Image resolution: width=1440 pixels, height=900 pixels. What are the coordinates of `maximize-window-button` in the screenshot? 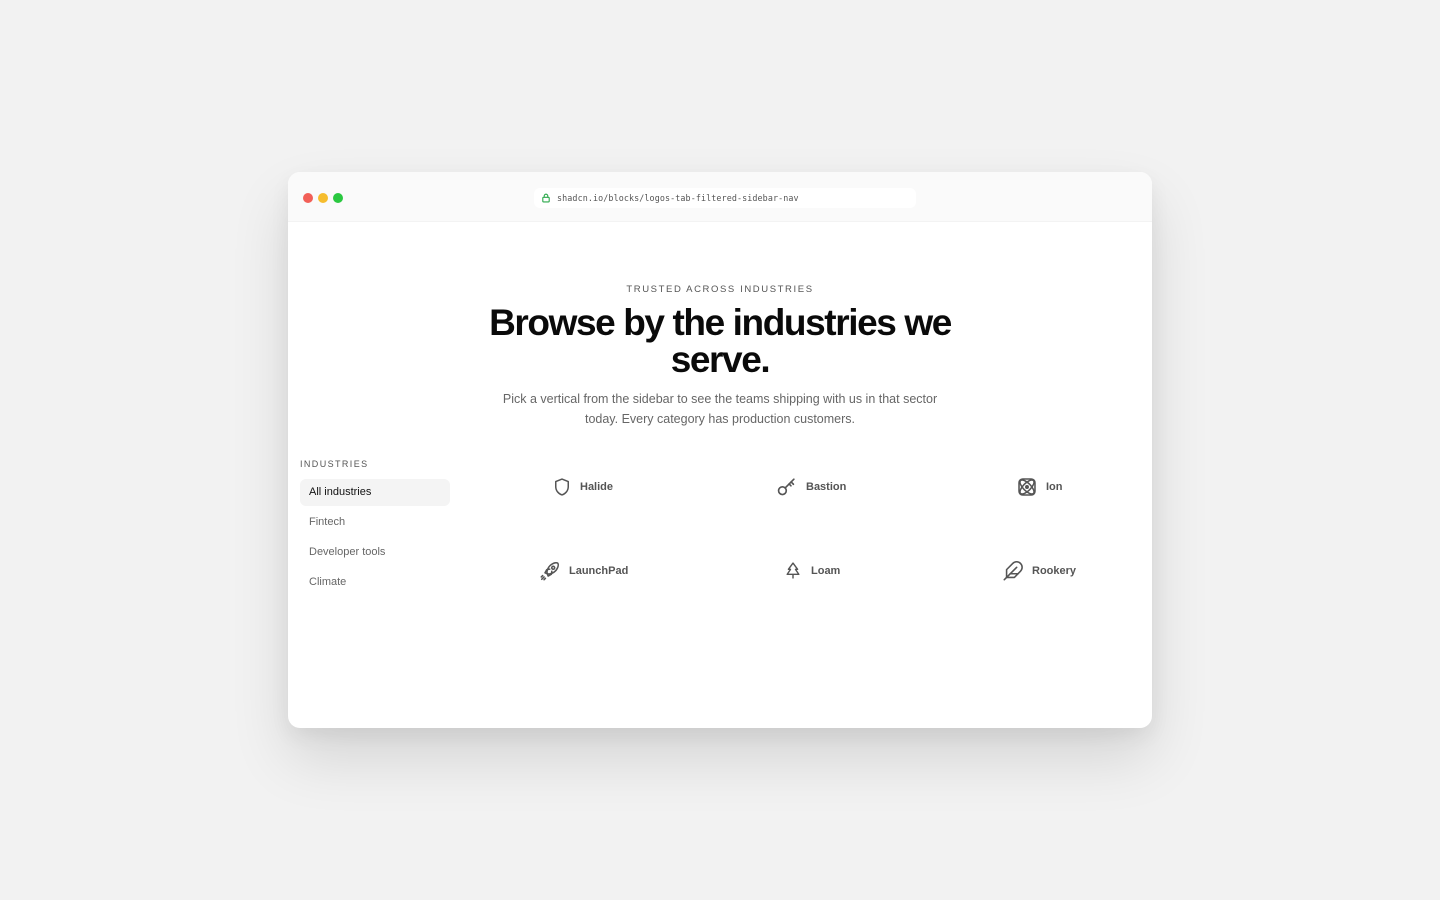 It's located at (338, 198).